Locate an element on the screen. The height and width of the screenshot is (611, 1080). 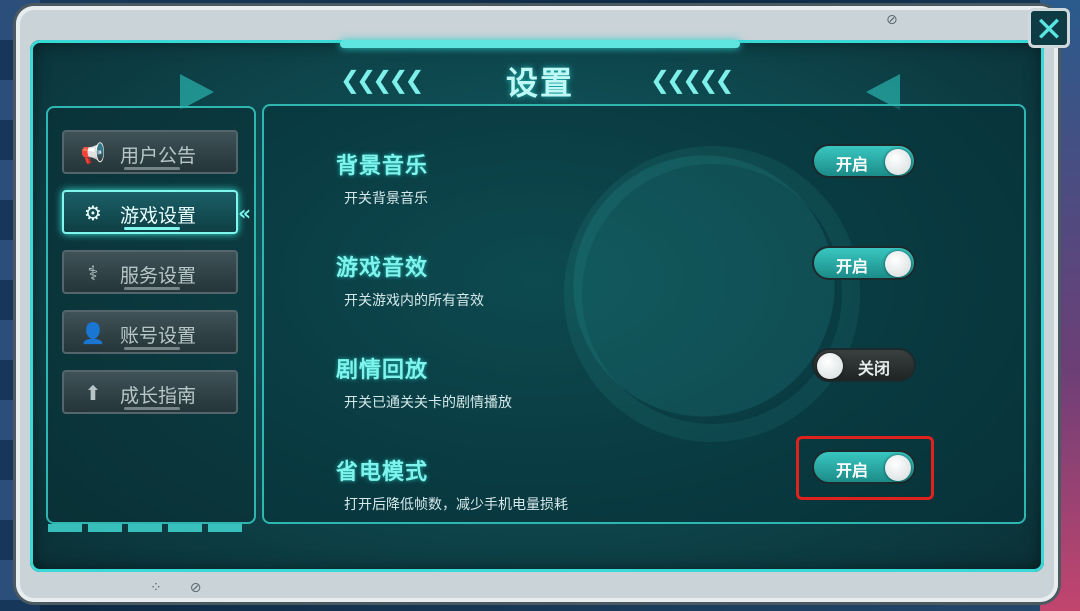
sidebar-item-game-settings: ⚙ 游戏设置 « is located at coordinates (156, 212).